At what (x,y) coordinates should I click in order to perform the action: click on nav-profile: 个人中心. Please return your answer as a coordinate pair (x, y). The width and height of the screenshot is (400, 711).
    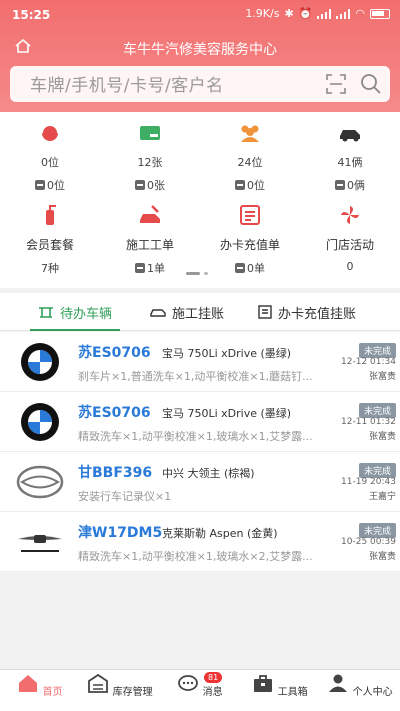
    Looking at the image, I should click on (360, 685).